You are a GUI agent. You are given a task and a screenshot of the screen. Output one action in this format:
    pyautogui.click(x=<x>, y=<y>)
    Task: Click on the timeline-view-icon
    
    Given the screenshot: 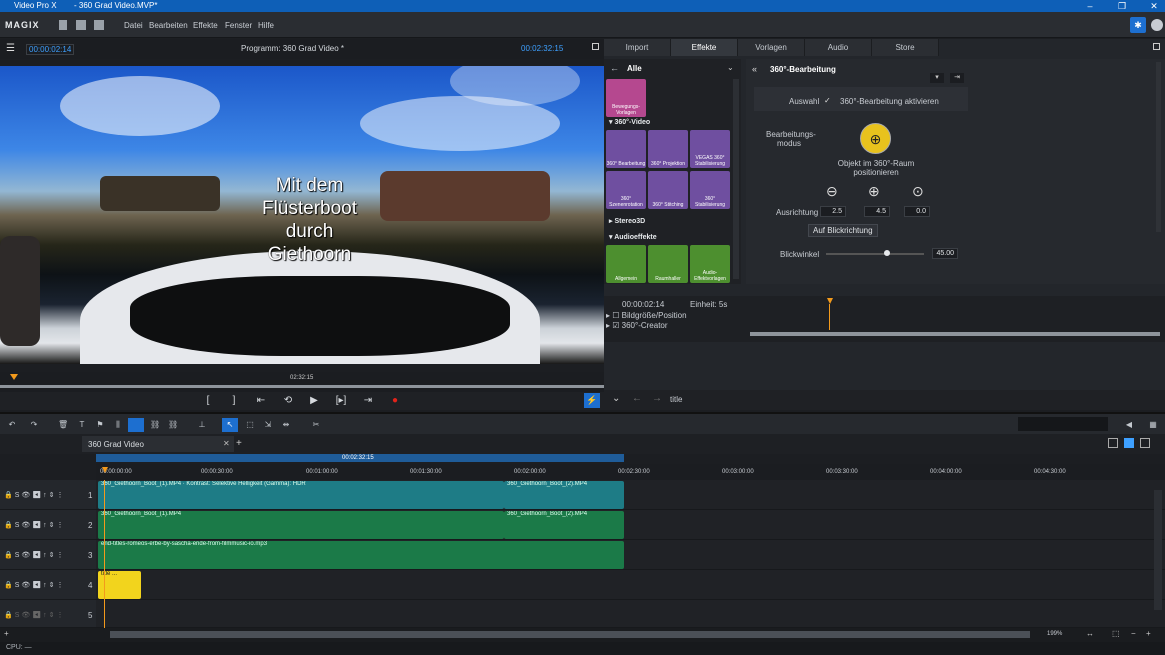 What is the action you would take?
    pyautogui.click(x=1129, y=443)
    